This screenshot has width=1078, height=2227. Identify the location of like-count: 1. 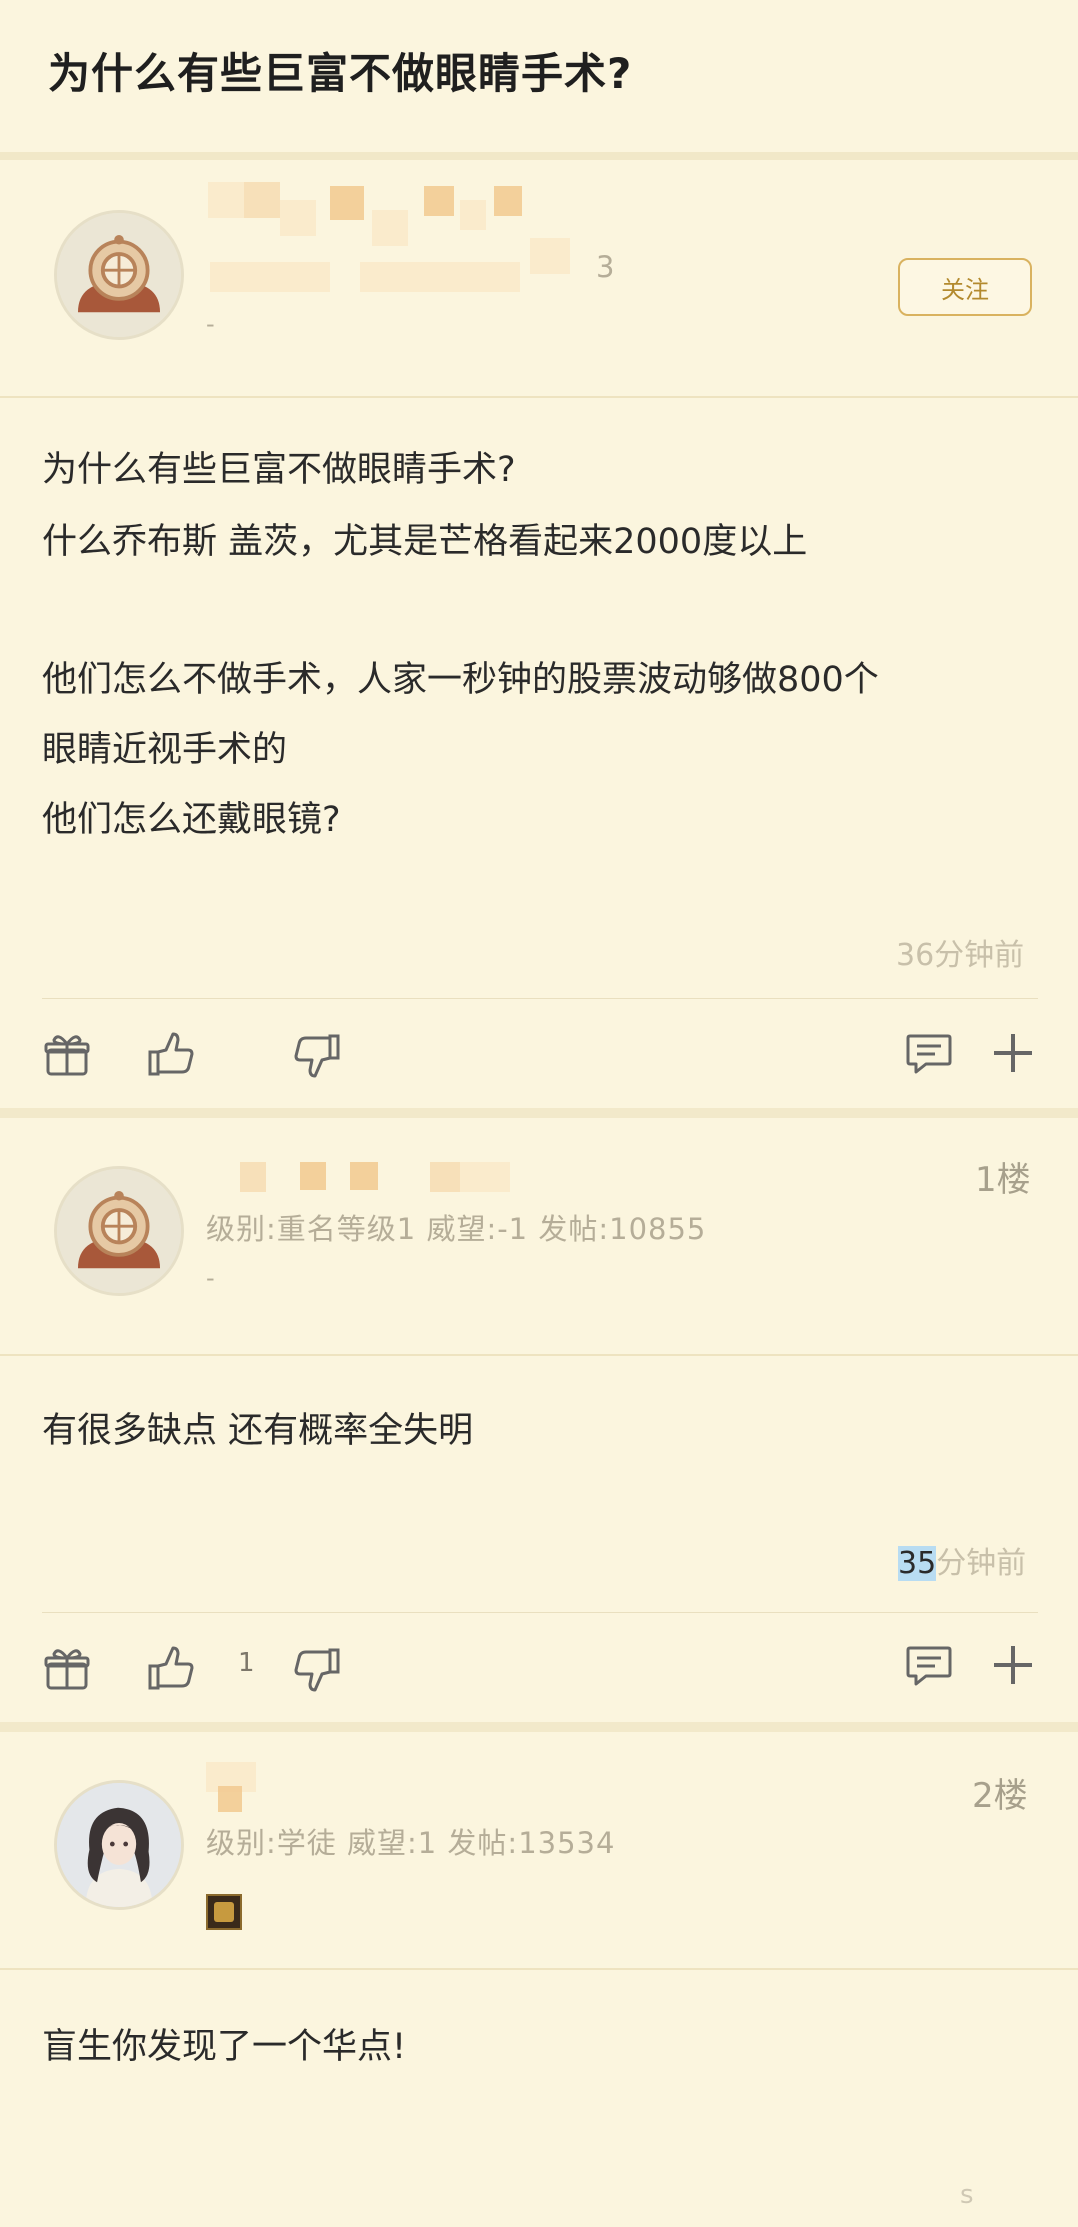
(246, 1663).